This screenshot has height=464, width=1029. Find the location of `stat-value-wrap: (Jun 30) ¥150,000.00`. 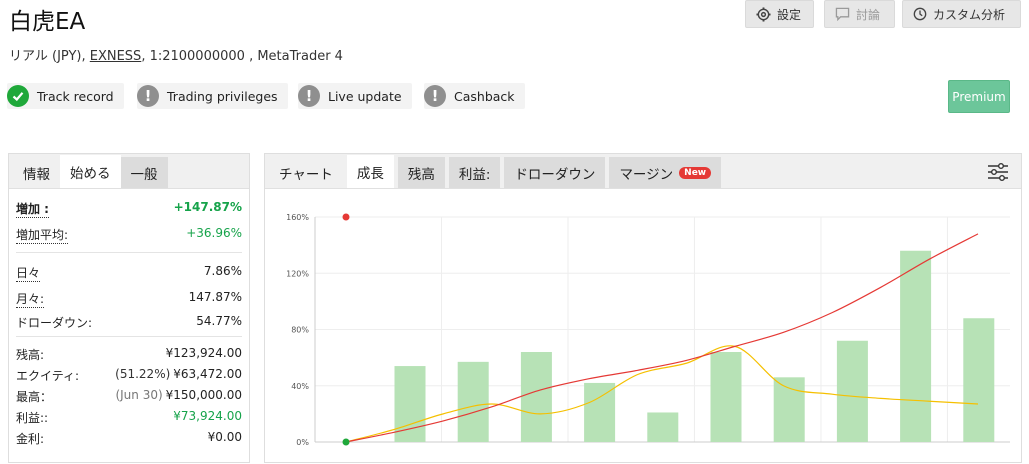

stat-value-wrap: (Jun 30) ¥150,000.00 is located at coordinates (178, 396).